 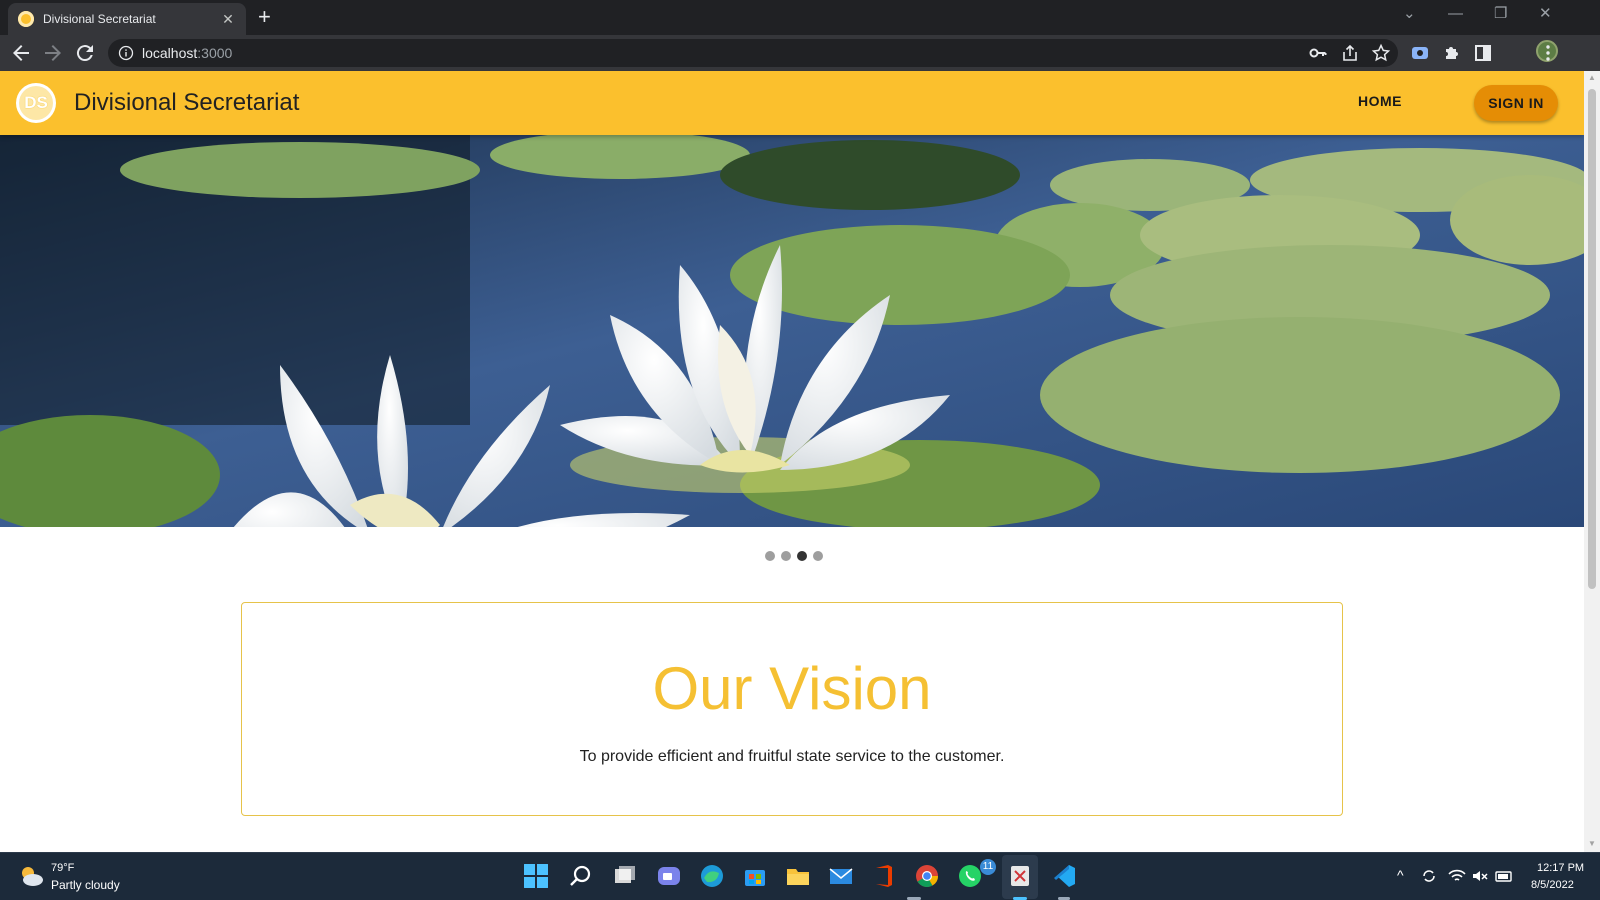 I want to click on carousel-dot-active, so click(x=802, y=556).